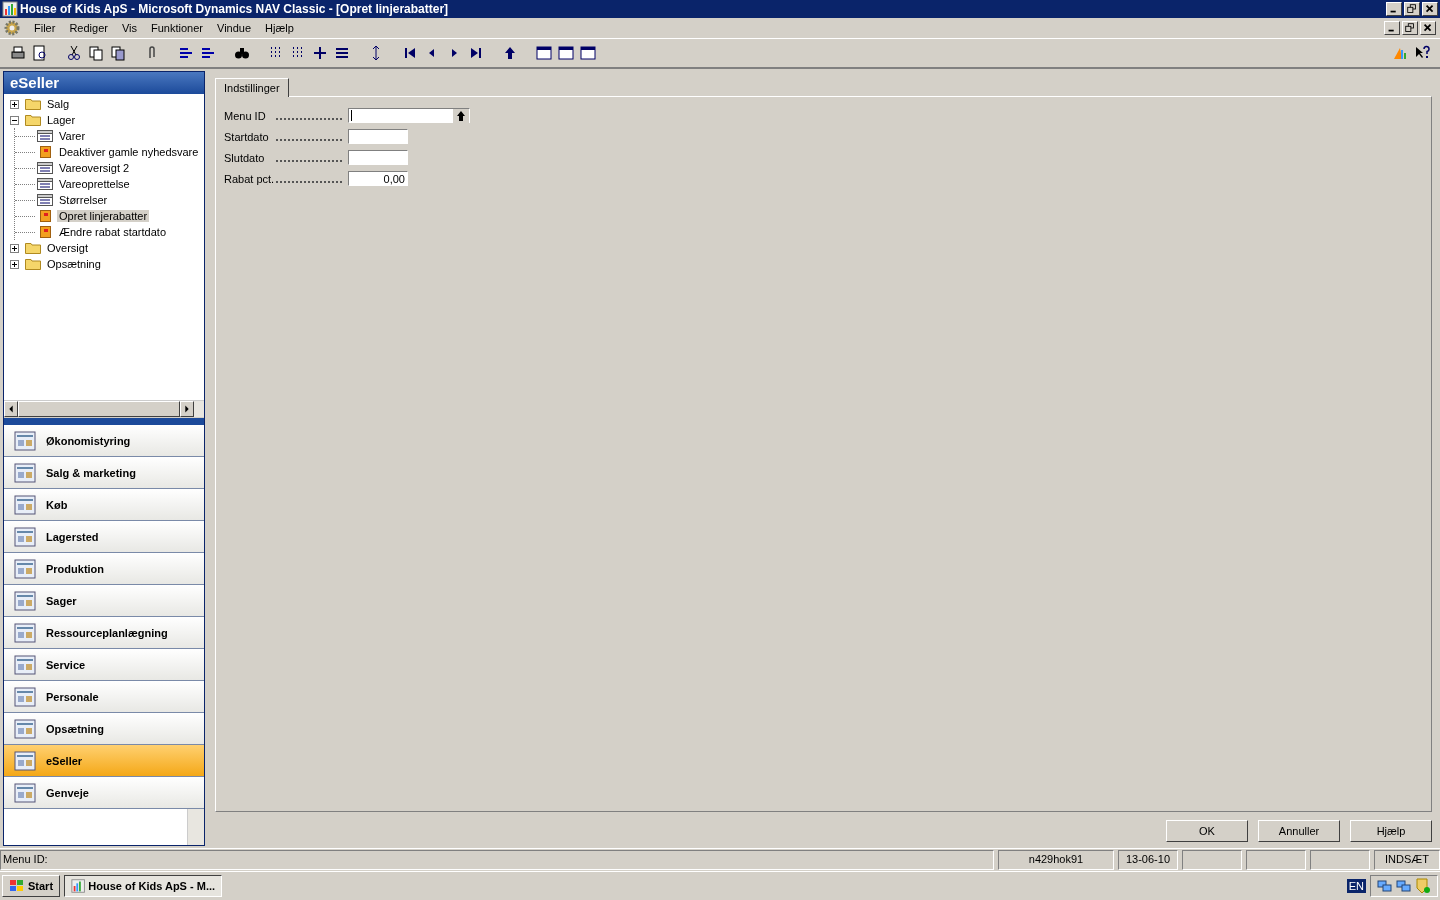 Image resolution: width=1440 pixels, height=900 pixels. Describe the element at coordinates (497, 860) in the screenshot. I see `status-message: Menu ID:` at that location.